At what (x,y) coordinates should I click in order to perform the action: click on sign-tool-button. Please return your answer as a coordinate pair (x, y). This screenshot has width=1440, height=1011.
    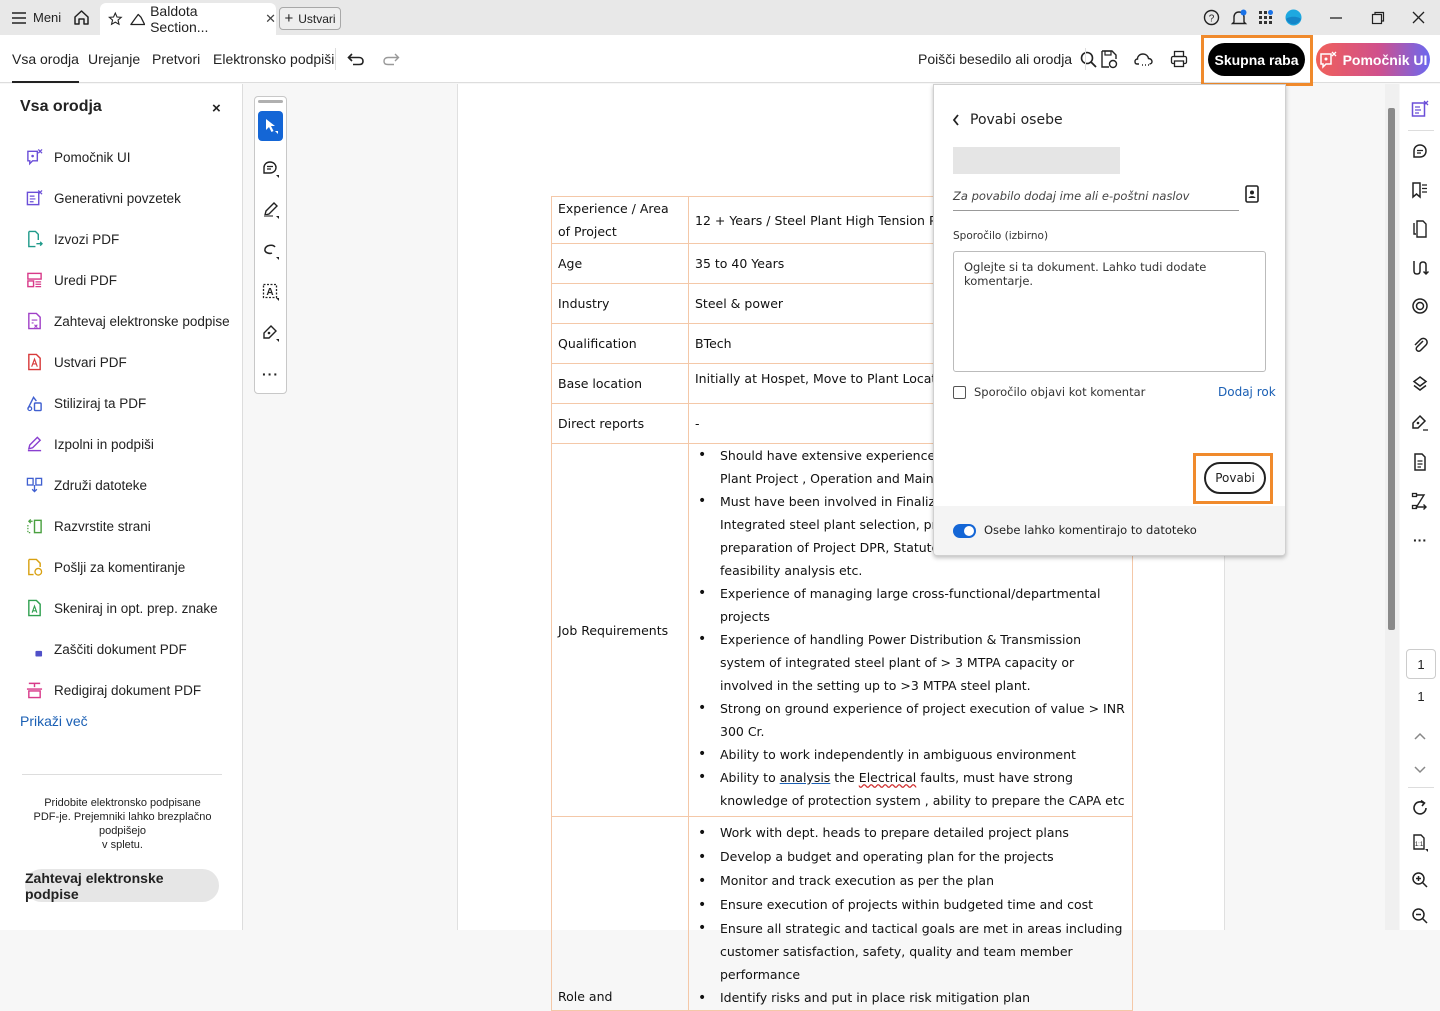
    Looking at the image, I should click on (270, 333).